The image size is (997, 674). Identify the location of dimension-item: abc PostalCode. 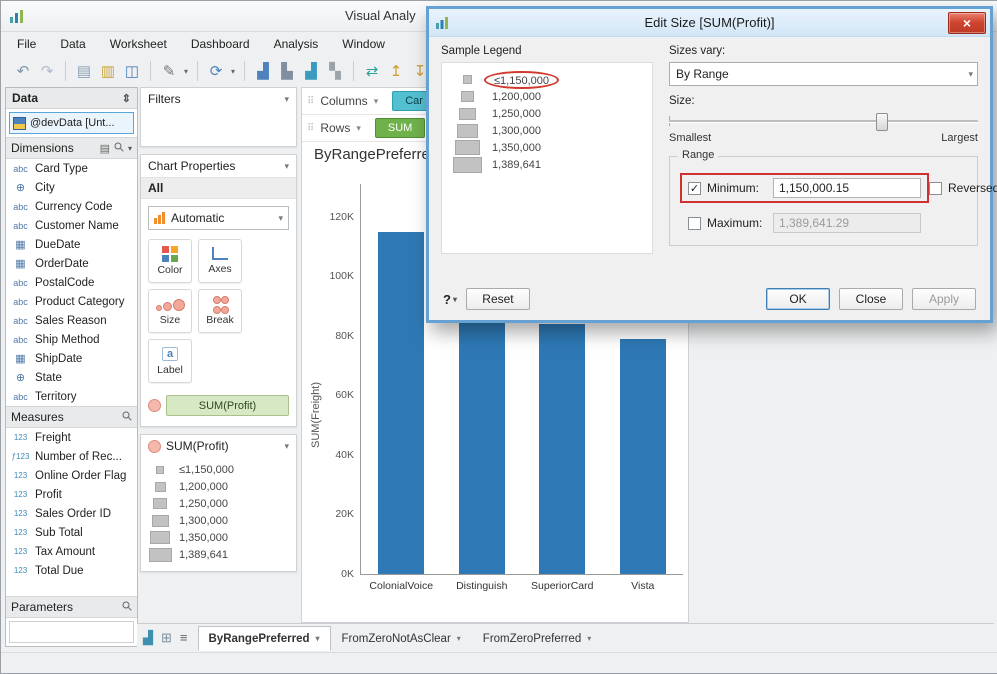
(71, 282).